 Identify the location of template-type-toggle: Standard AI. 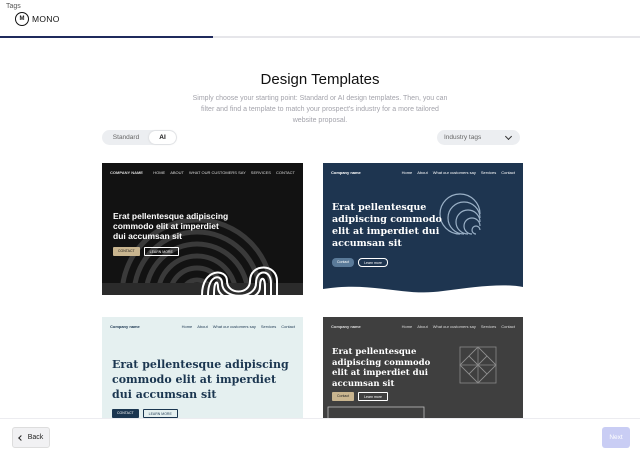
(139, 137).